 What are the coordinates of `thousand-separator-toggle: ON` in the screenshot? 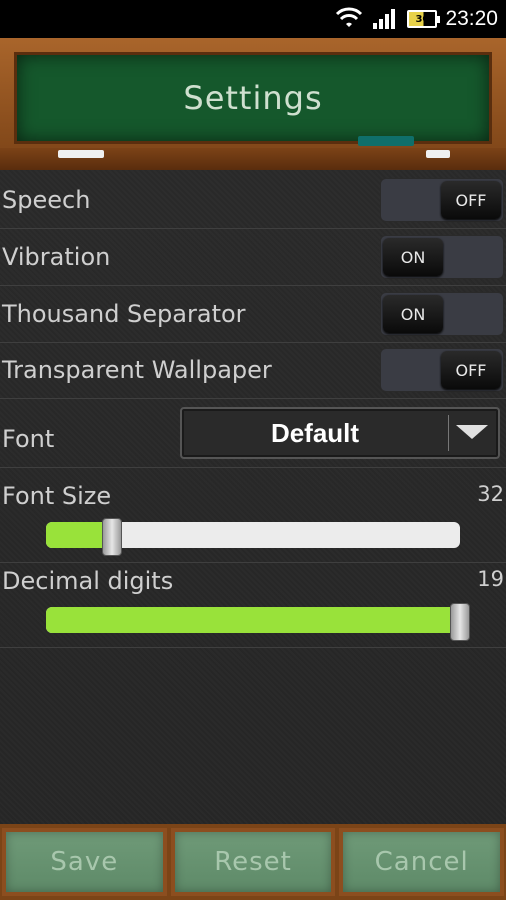 It's located at (442, 314).